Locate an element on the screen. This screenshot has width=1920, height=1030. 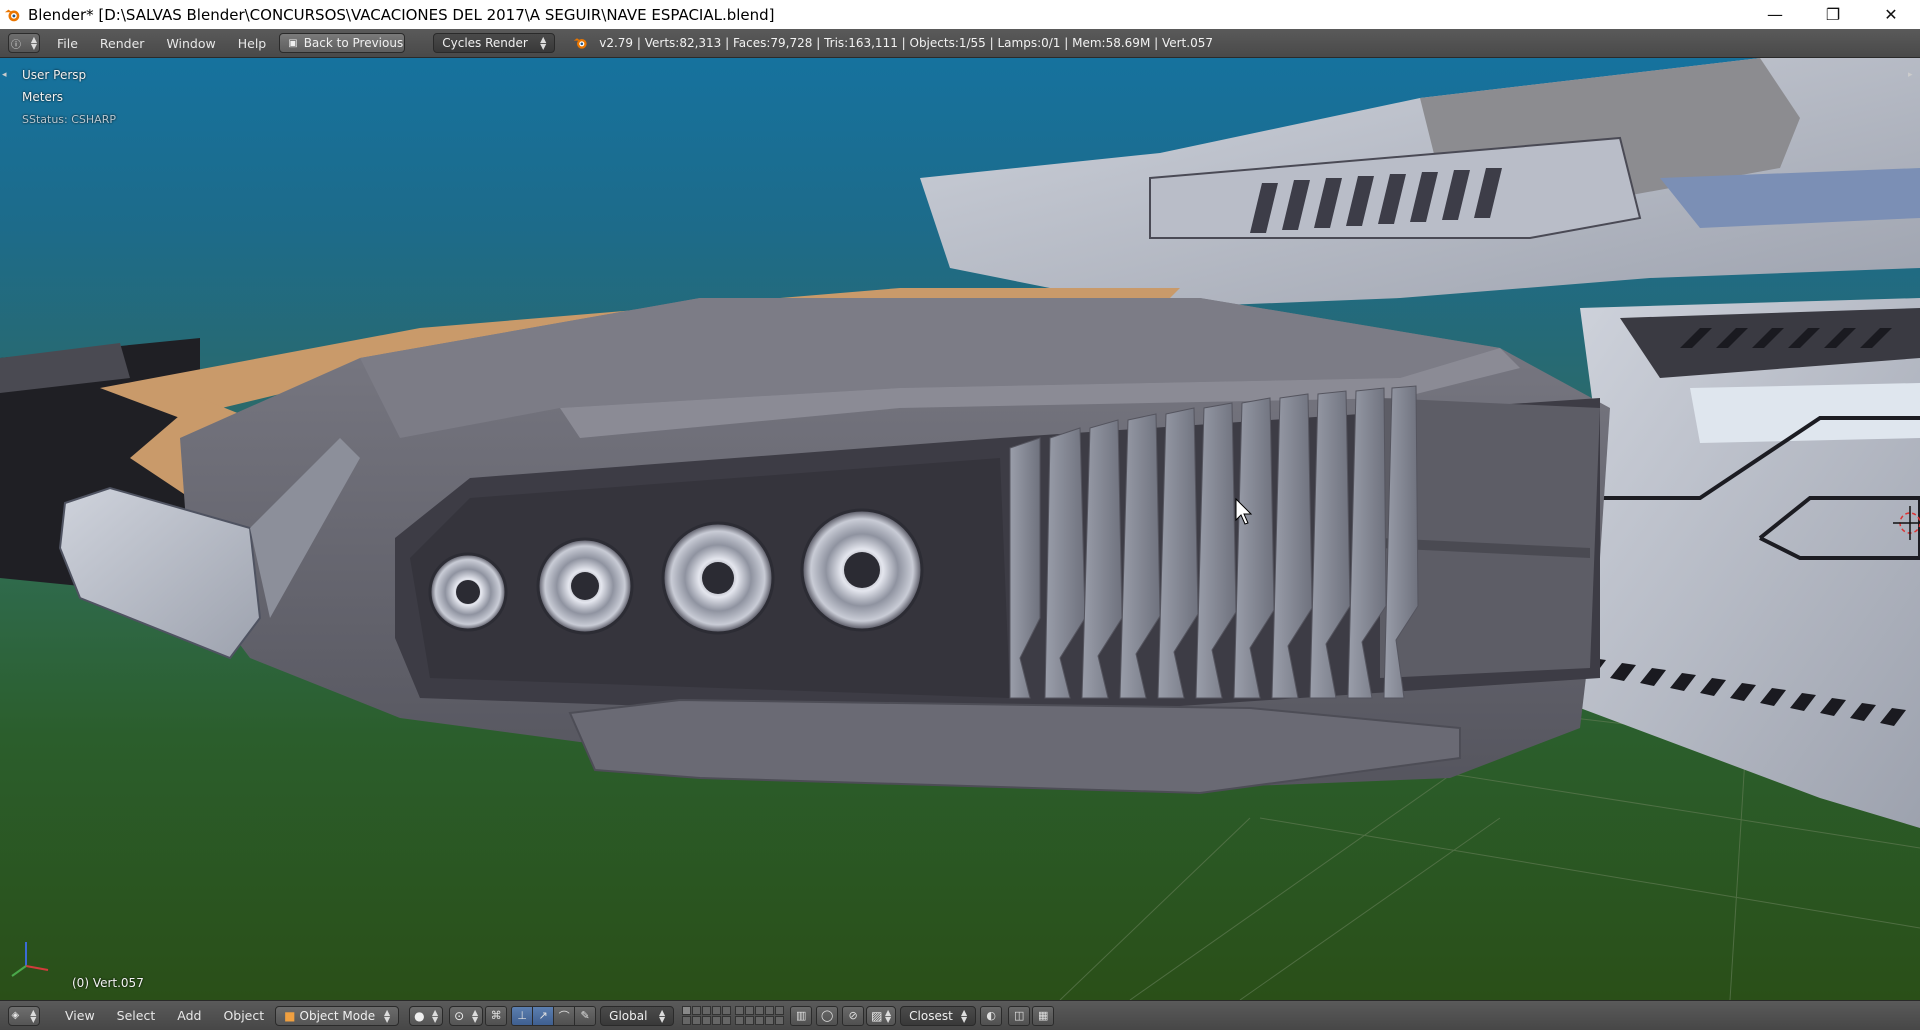
manipulator-toggle: ⌘ is located at coordinates (496, 1015).